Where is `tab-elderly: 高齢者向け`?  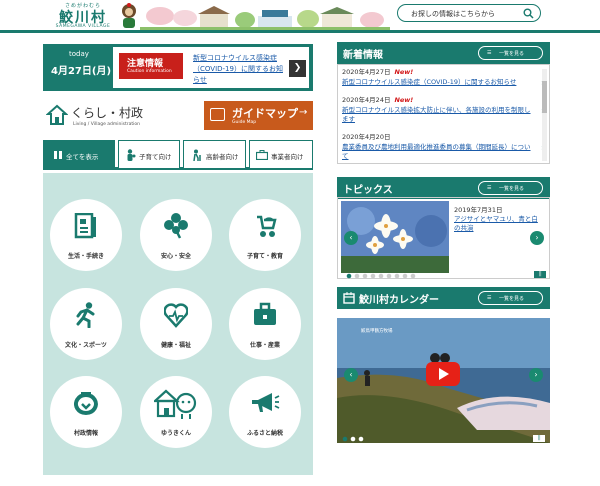
tab-elderly: 高齢者向け is located at coordinates (214, 154).